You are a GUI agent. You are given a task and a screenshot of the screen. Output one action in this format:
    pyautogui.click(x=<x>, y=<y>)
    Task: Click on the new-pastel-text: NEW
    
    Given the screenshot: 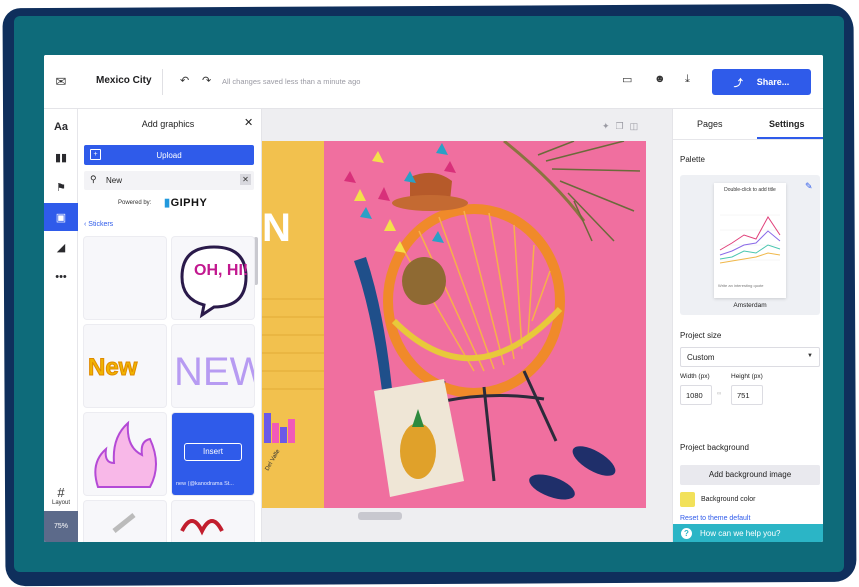 What is the action you would take?
    pyautogui.click(x=214, y=372)
    